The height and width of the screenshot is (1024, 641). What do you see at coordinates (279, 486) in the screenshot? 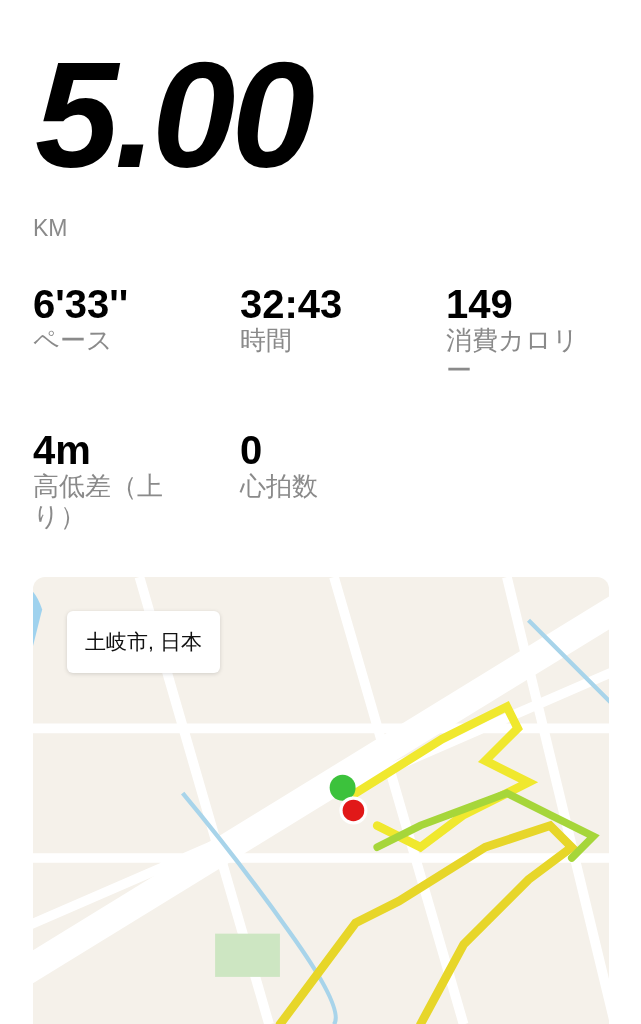
I see `stat-label: 心拍数` at bounding box center [279, 486].